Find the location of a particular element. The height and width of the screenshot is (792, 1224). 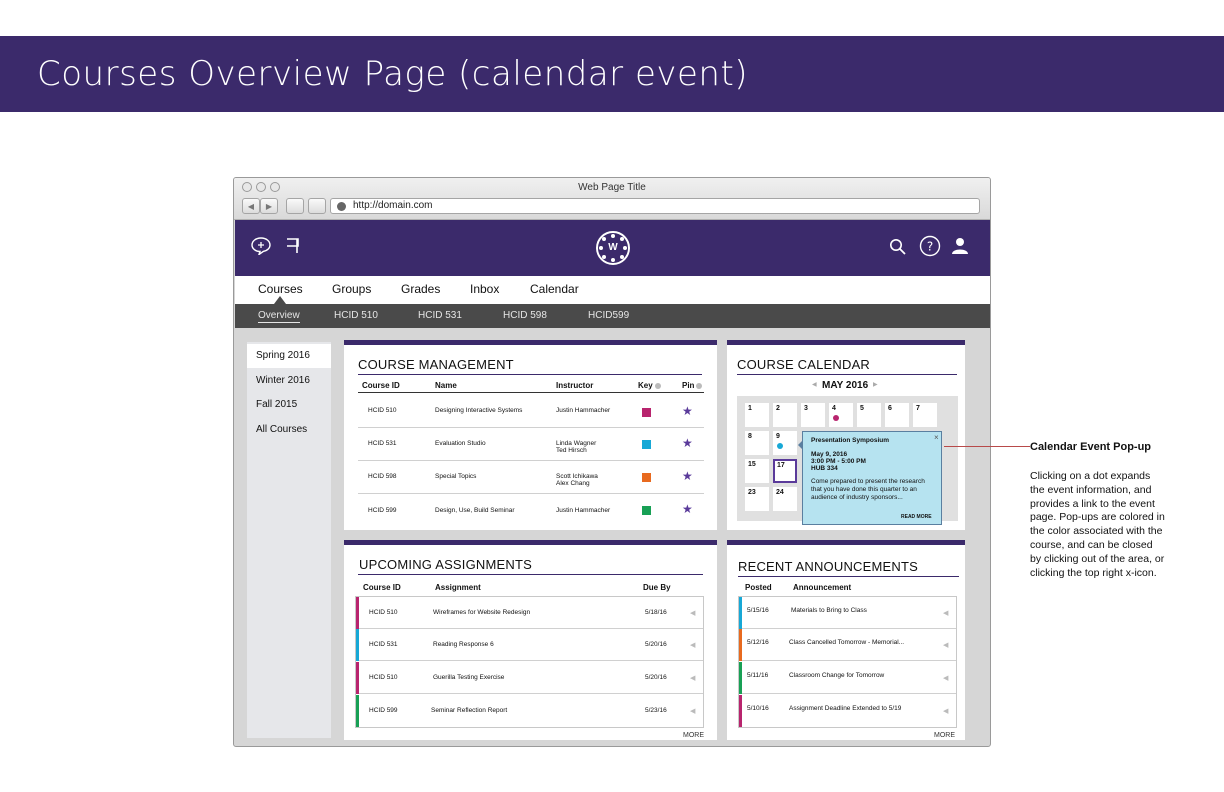

help-icon: ? is located at coordinates (930, 246).